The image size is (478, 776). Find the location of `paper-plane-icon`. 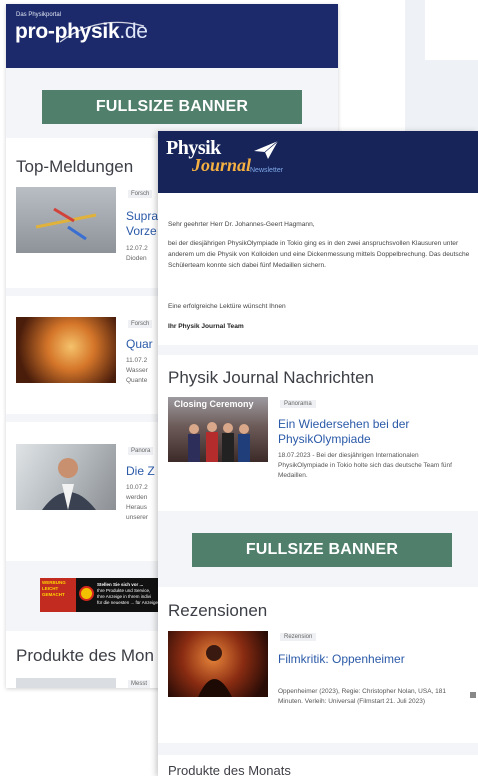

paper-plane-icon is located at coordinates (266, 149).